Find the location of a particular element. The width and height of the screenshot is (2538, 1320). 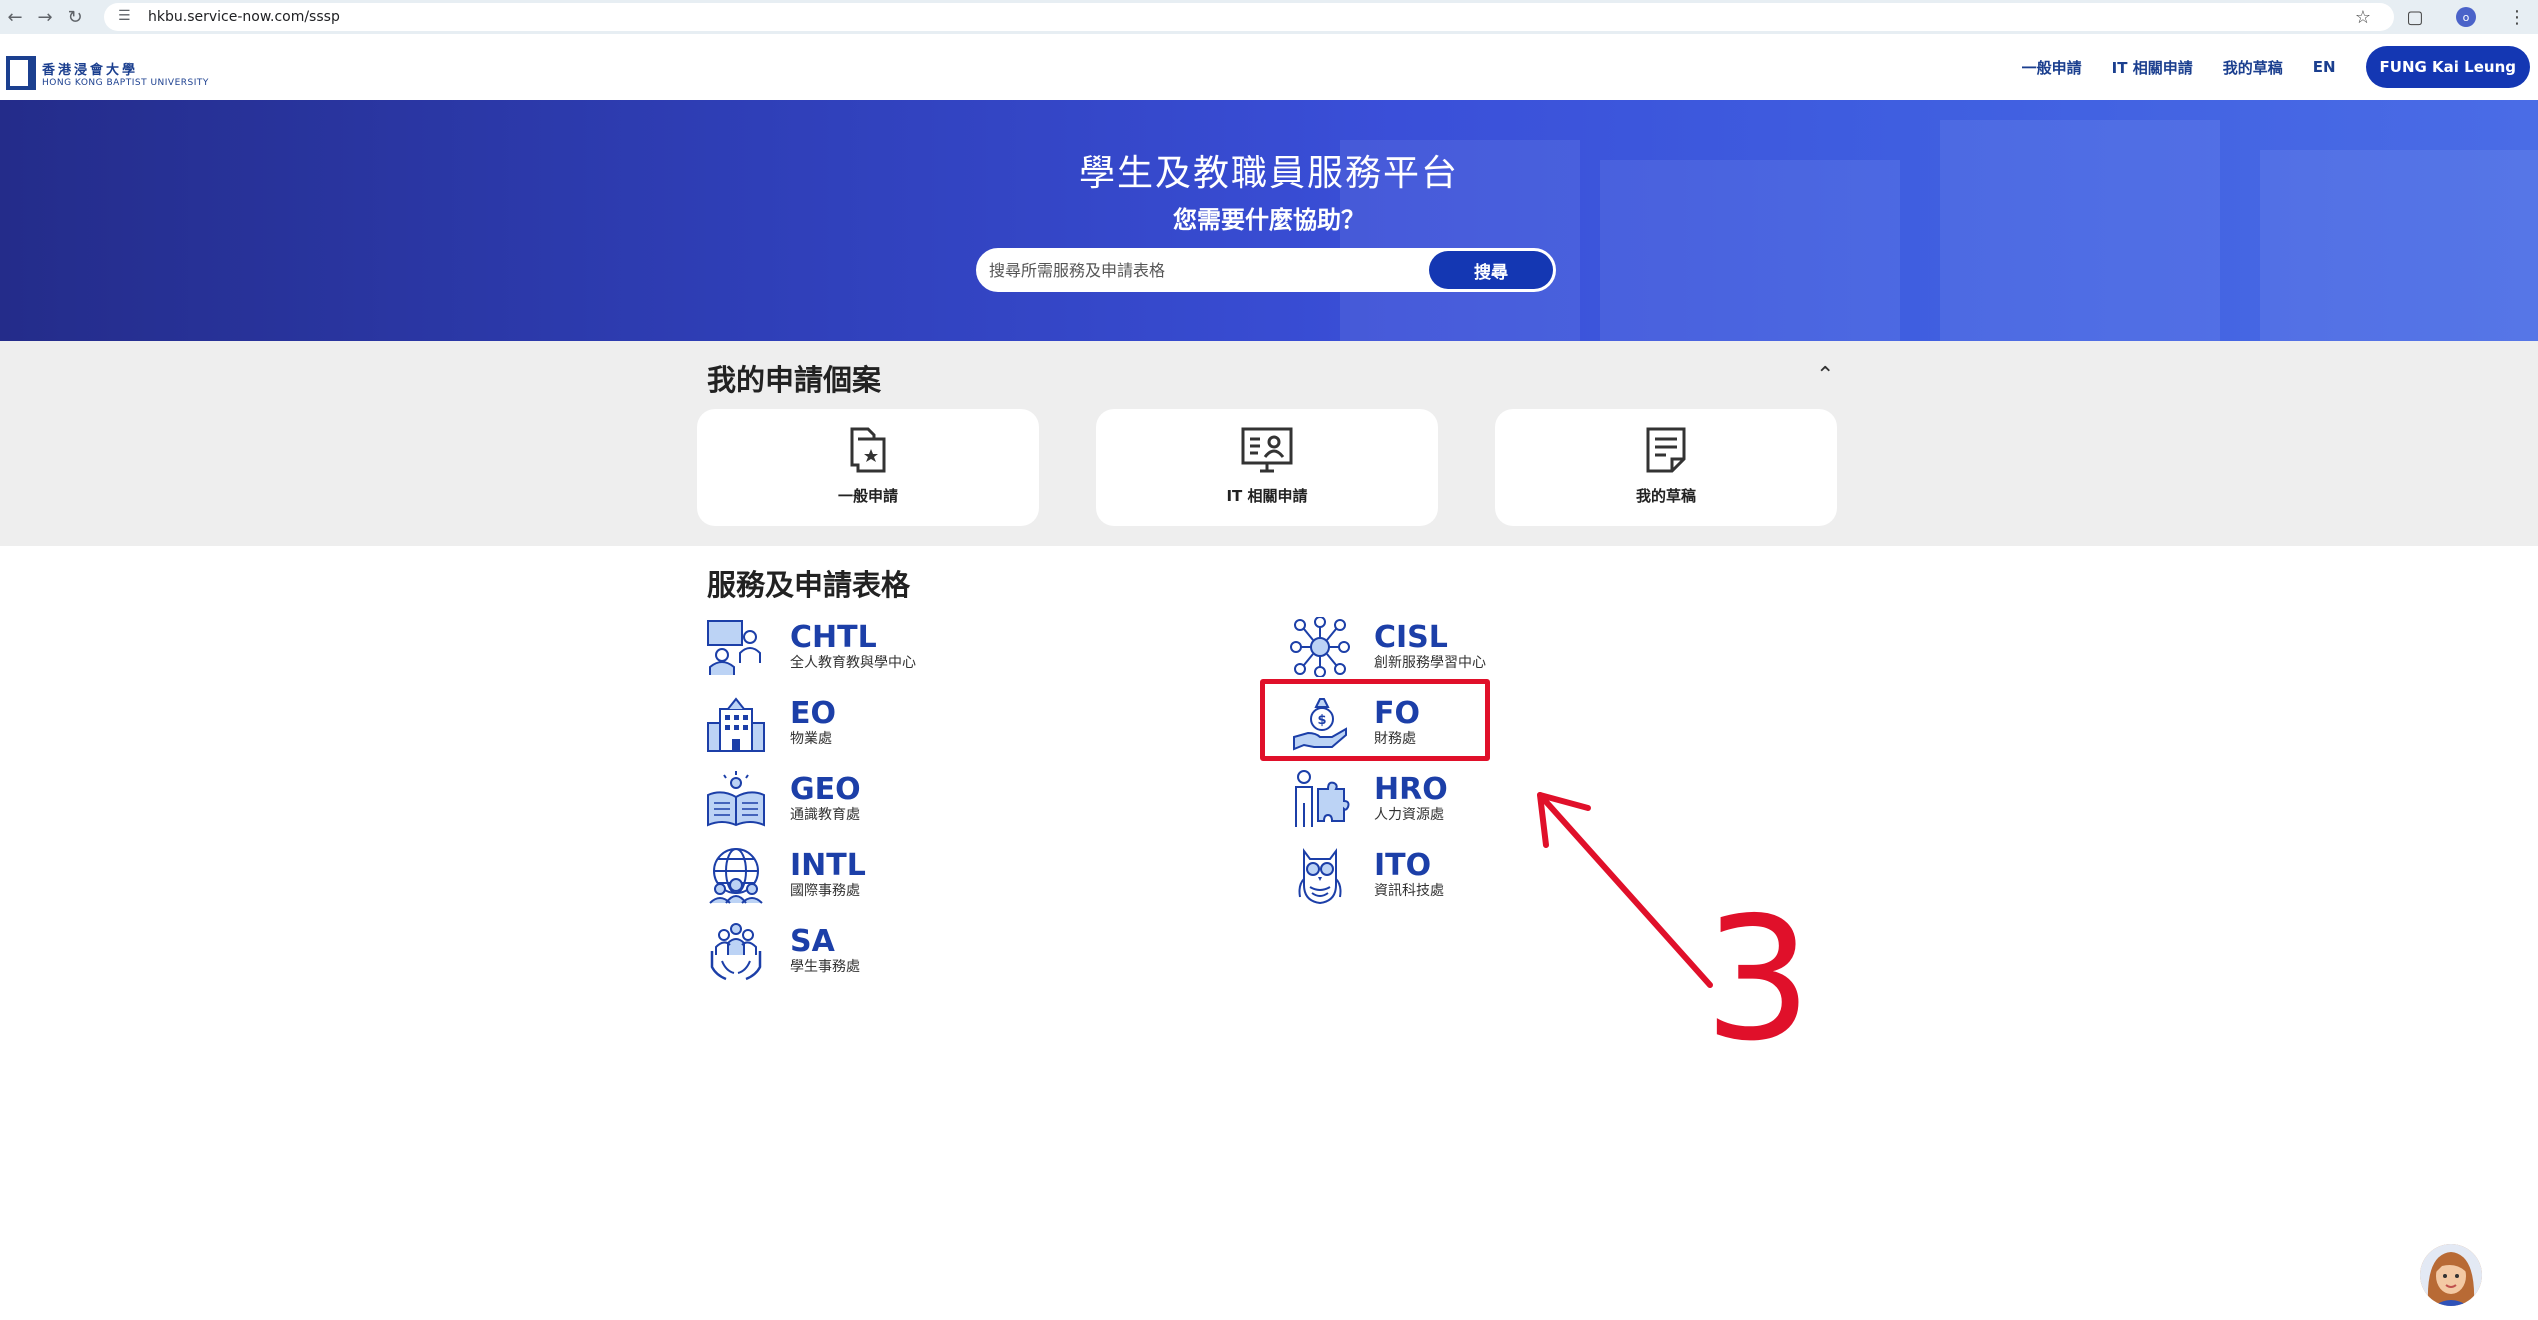

annotation-step-number: 3 is located at coordinates (1758, 980).